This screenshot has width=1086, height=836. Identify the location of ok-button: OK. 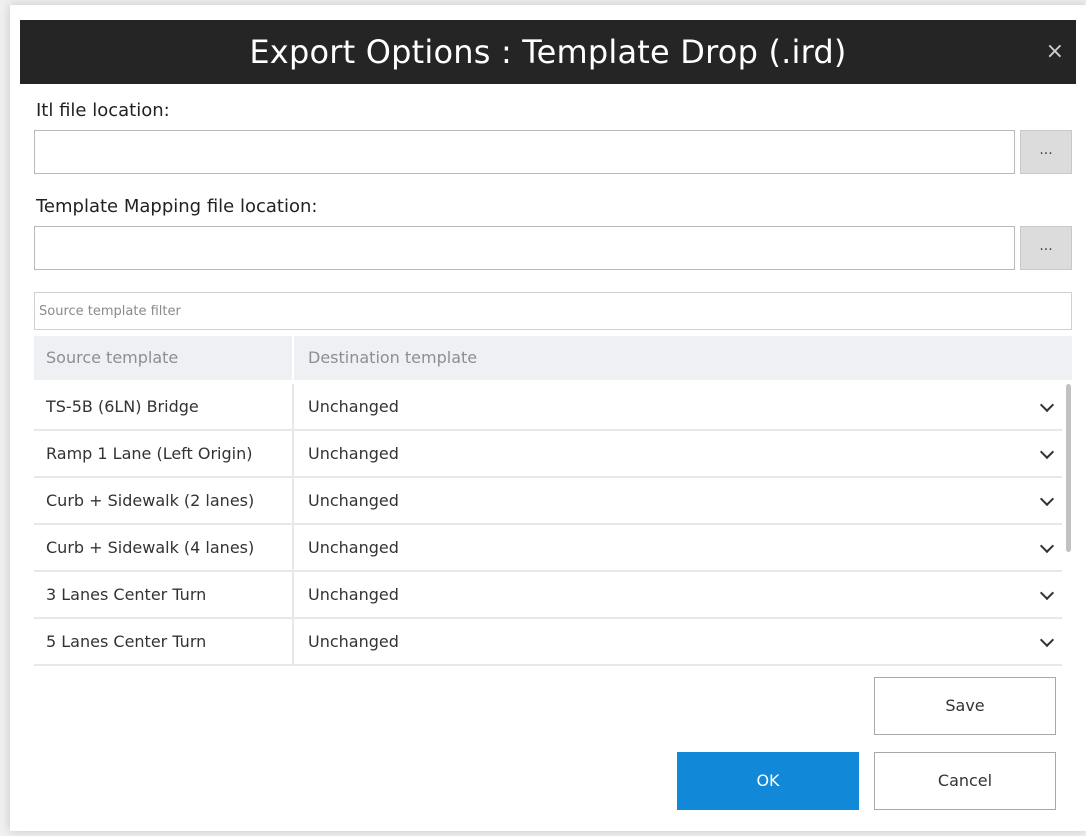
(768, 781).